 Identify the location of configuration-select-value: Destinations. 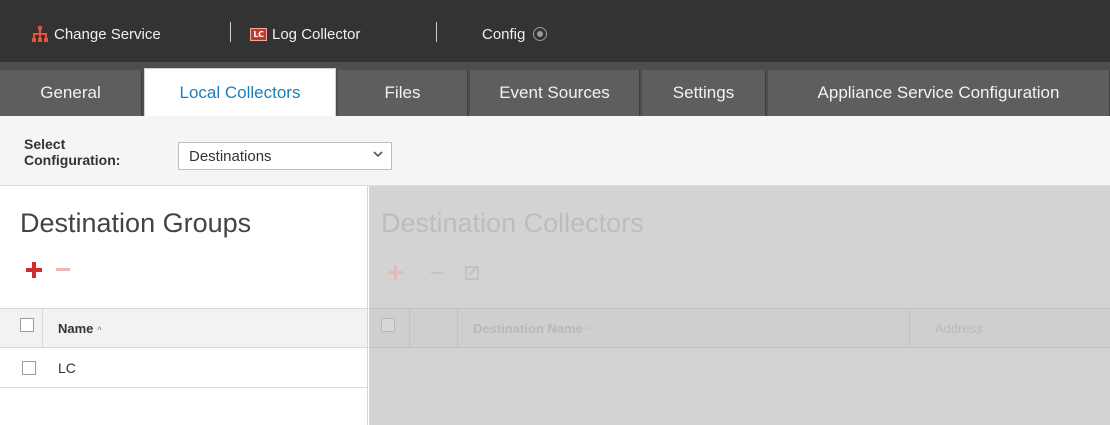
(230, 156).